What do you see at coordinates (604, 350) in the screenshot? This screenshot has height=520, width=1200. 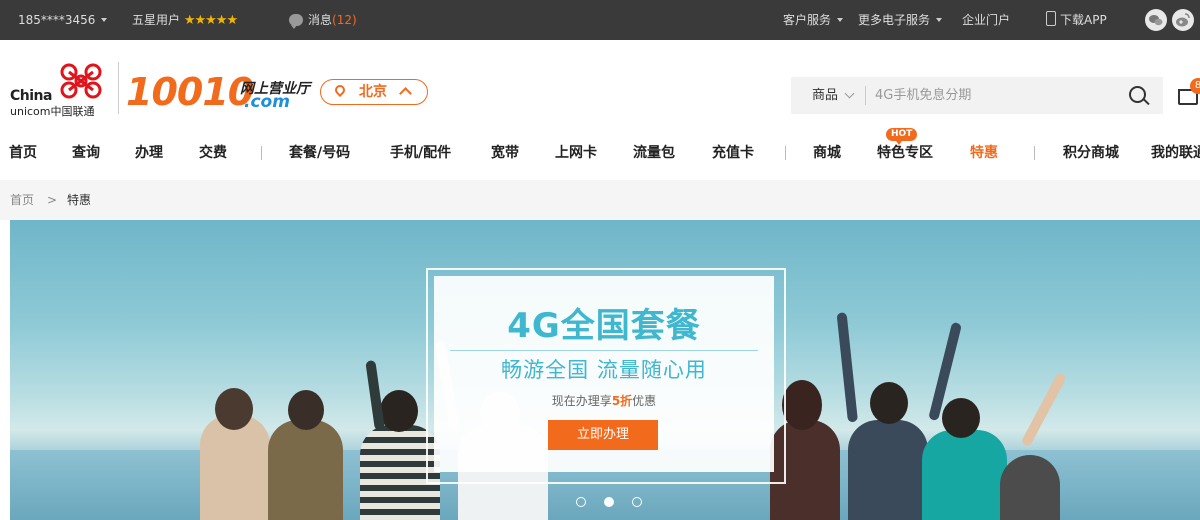 I see `promo-divider` at bounding box center [604, 350].